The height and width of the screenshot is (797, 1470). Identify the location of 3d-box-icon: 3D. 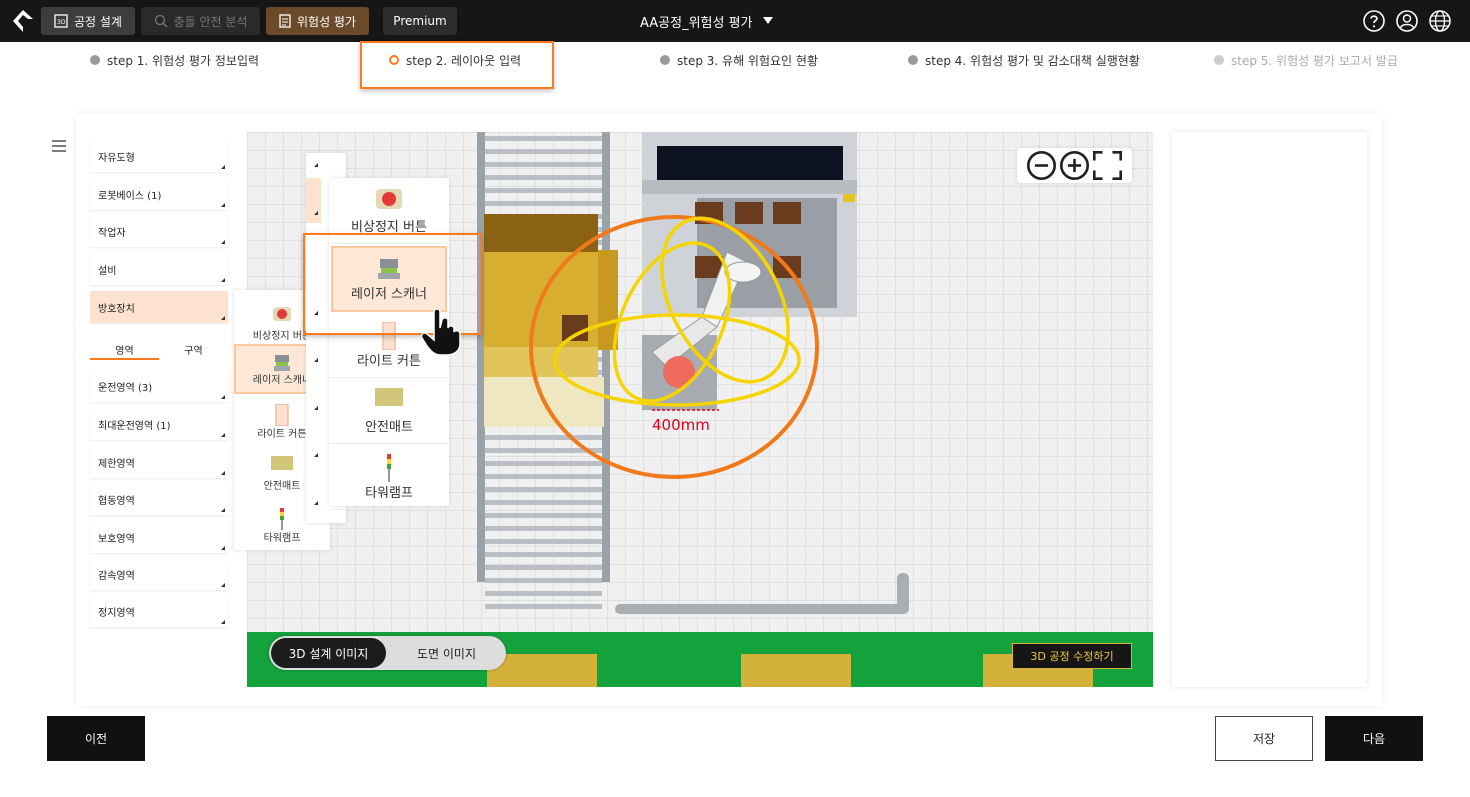
(61, 21).